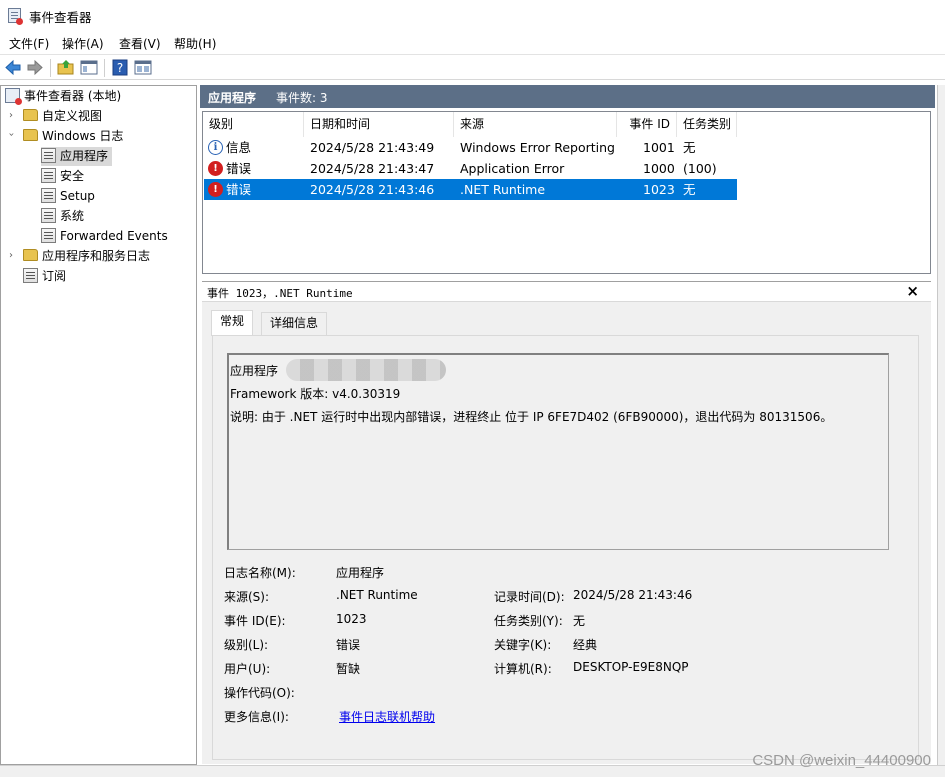  Describe the element at coordinates (372, 147) in the screenshot. I see `event-datetime: 2024/5/28 21:43:49` at that location.